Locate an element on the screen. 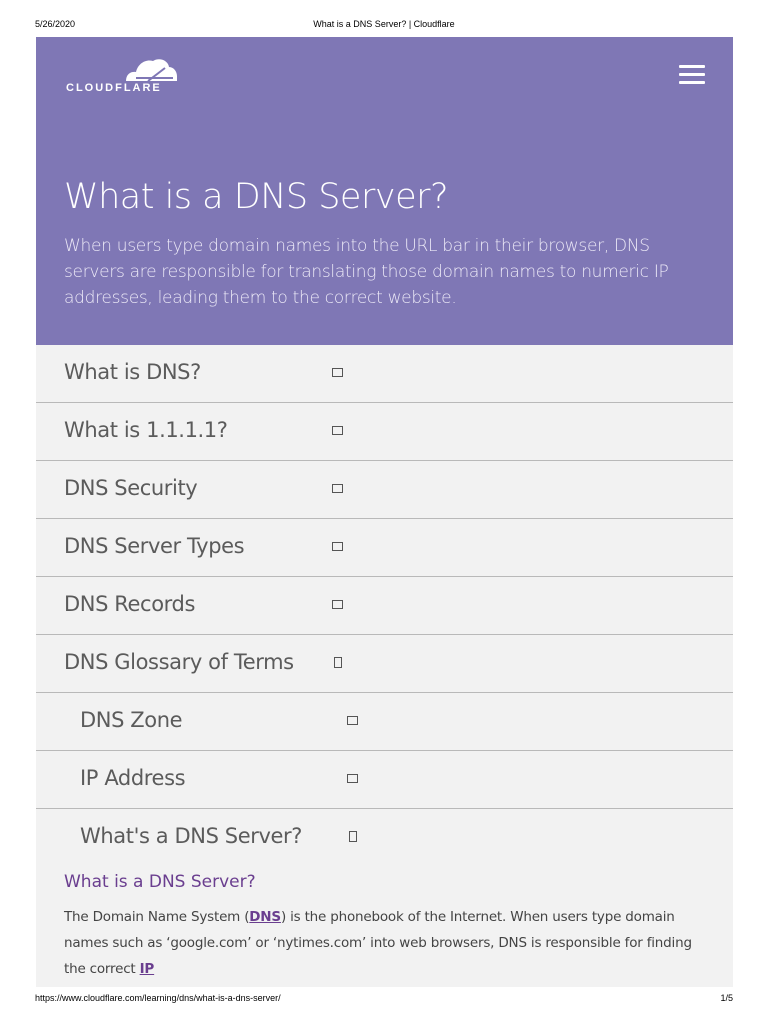 This screenshot has height=1024, width=768. cloudflare-logo: CLOUDFLARE is located at coordinates (125, 77).